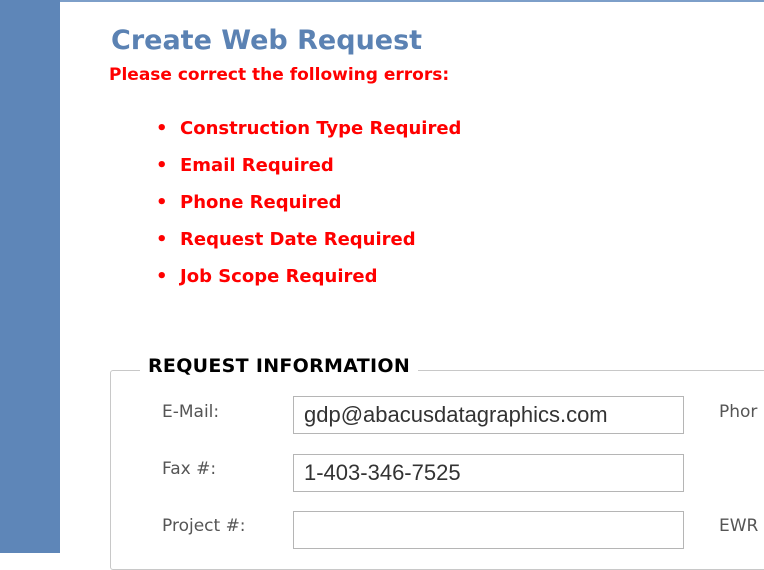 This screenshot has height=570, width=764. I want to click on error-text: Request Date Required, so click(298, 239).